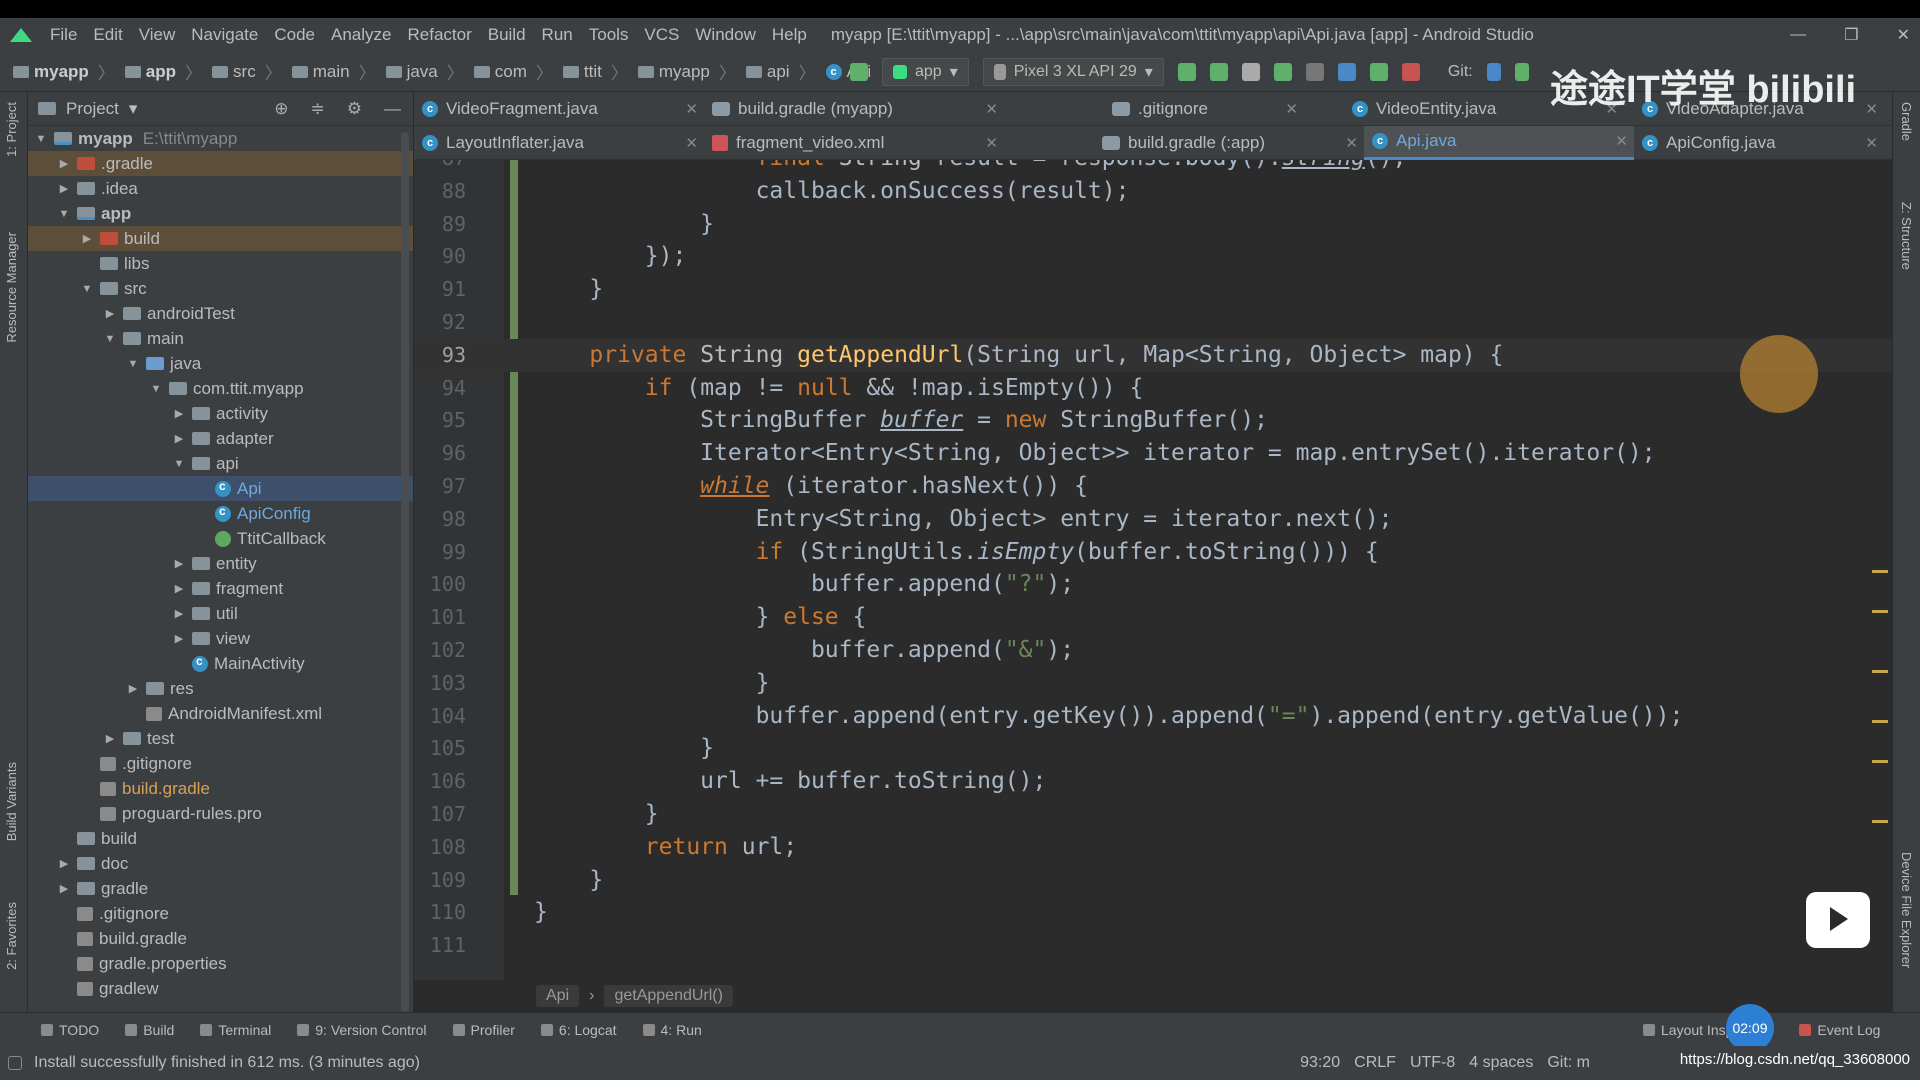  Describe the element at coordinates (220, 263) in the screenshot. I see `tree-item: libs` at that location.